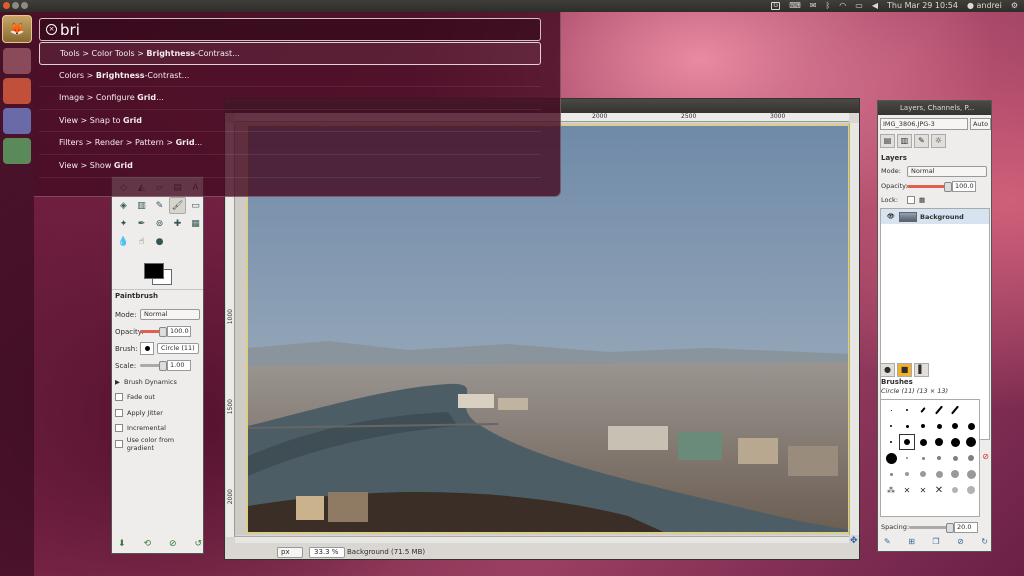 The image size is (1024, 576). I want to click on clear-search-icon: ×, so click(51, 29).